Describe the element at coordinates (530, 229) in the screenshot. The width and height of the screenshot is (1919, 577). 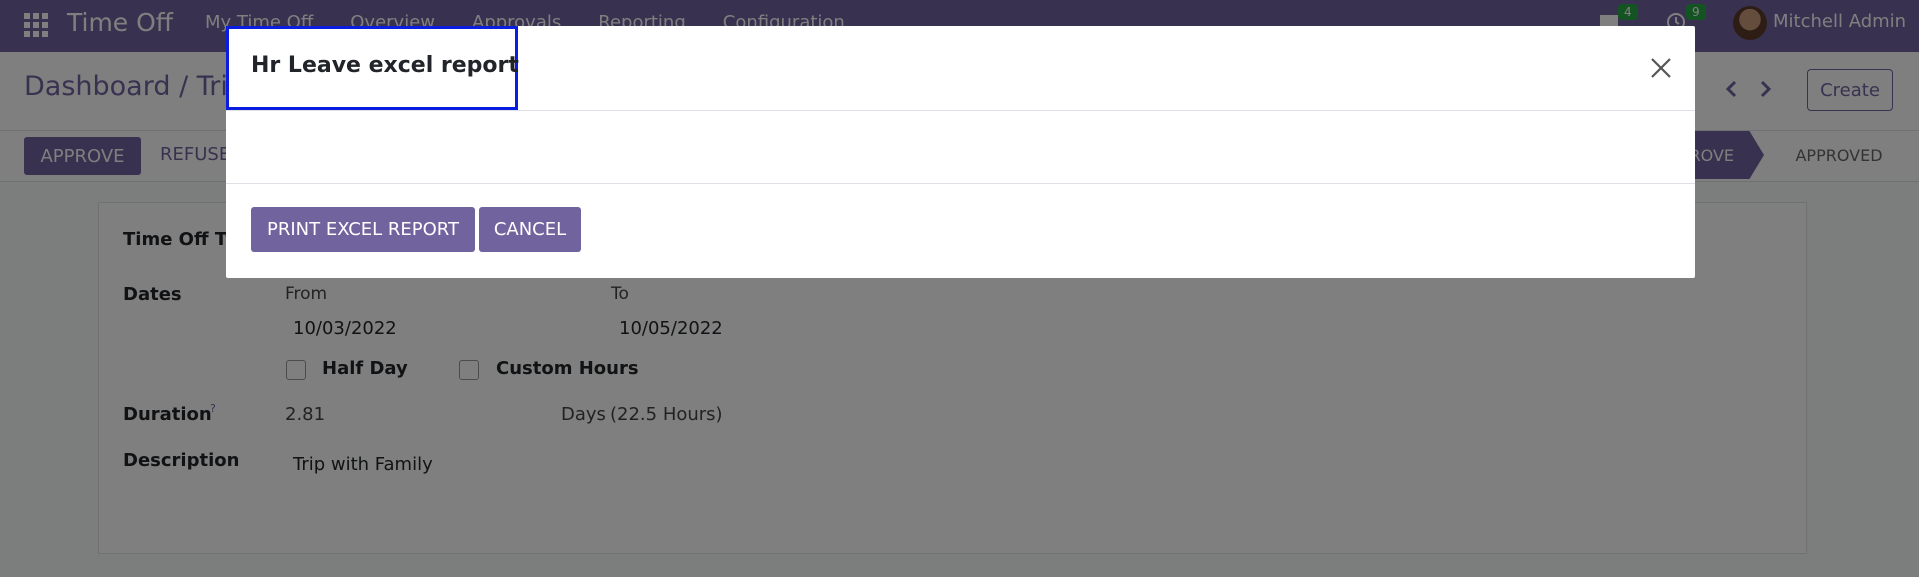
I see `cancel-button: CANCEL` at that location.